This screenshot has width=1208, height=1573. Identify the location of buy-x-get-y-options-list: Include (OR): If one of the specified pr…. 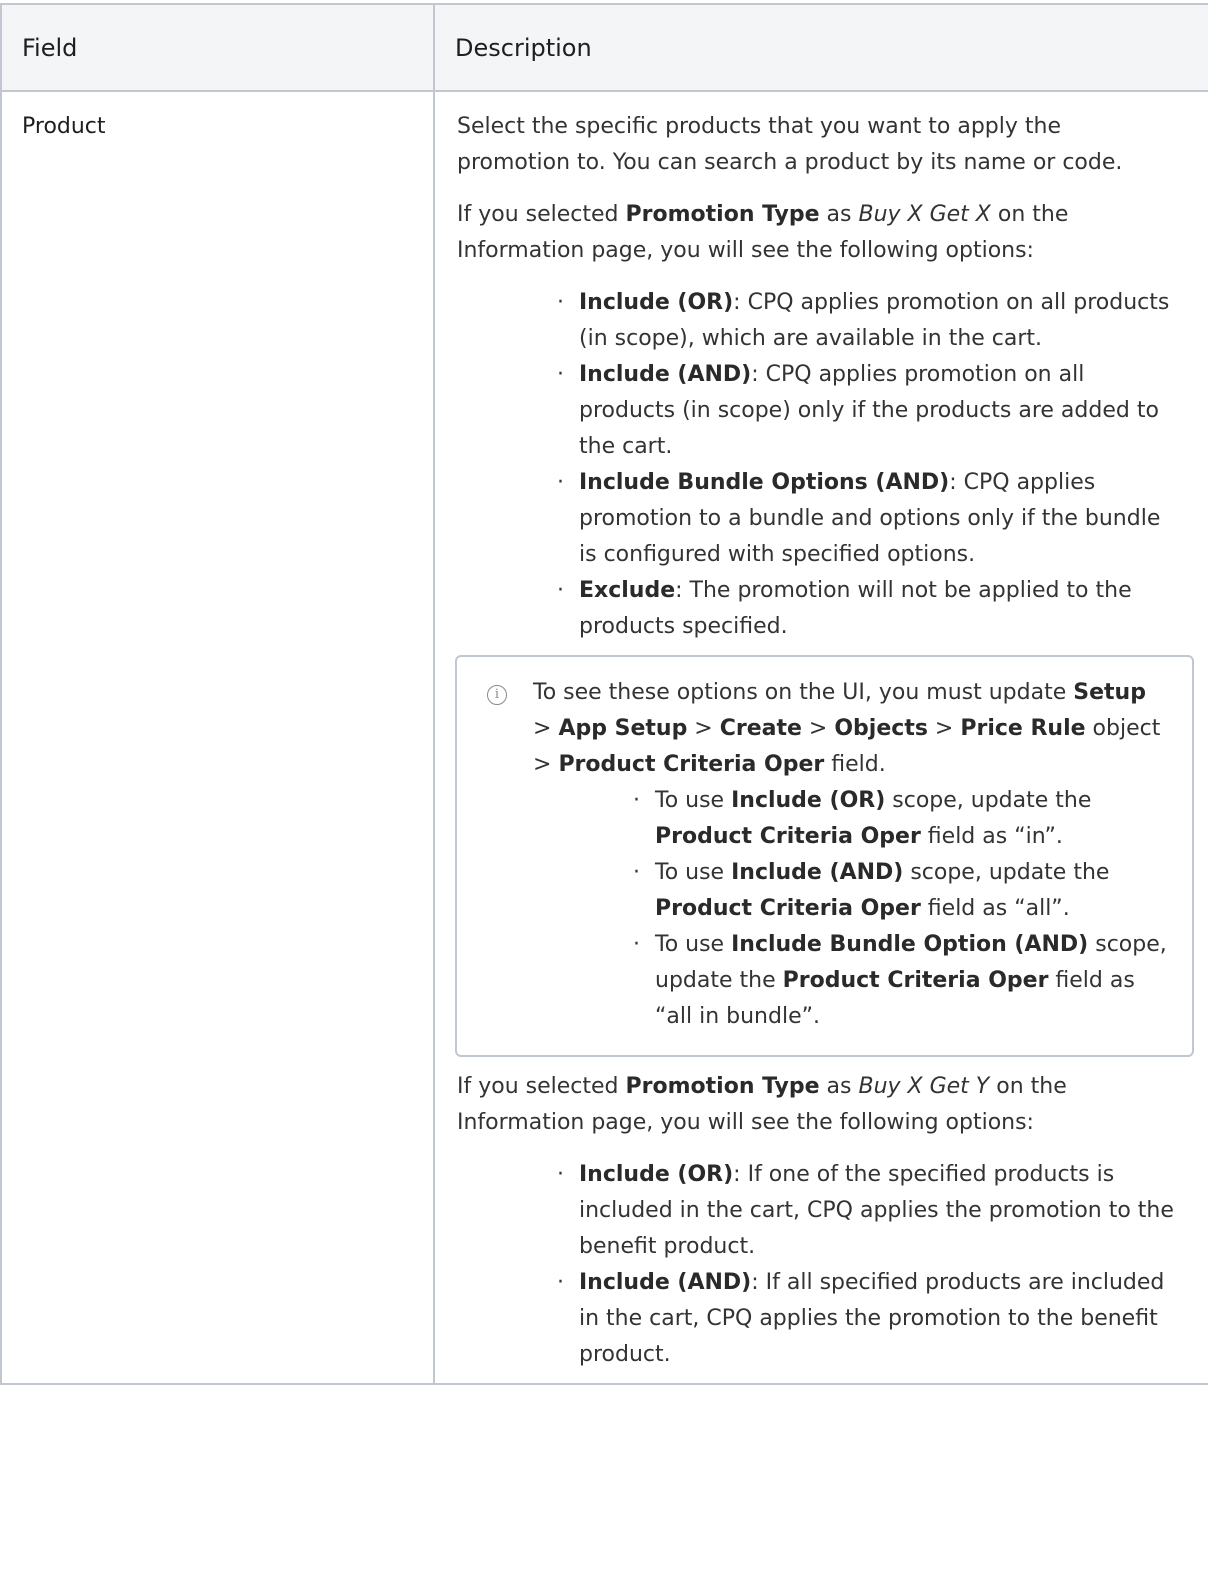
(817, 1265).